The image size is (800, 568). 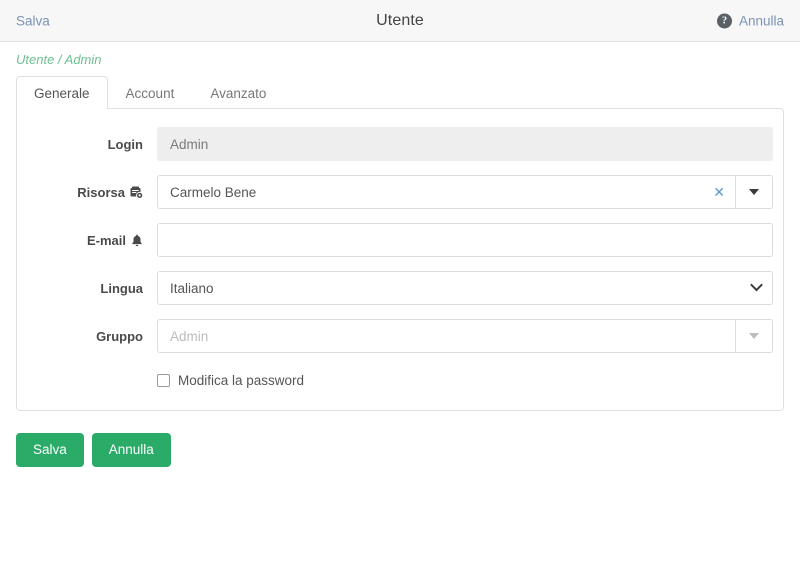 I want to click on lingua-control: Italiano, so click(x=465, y=288).